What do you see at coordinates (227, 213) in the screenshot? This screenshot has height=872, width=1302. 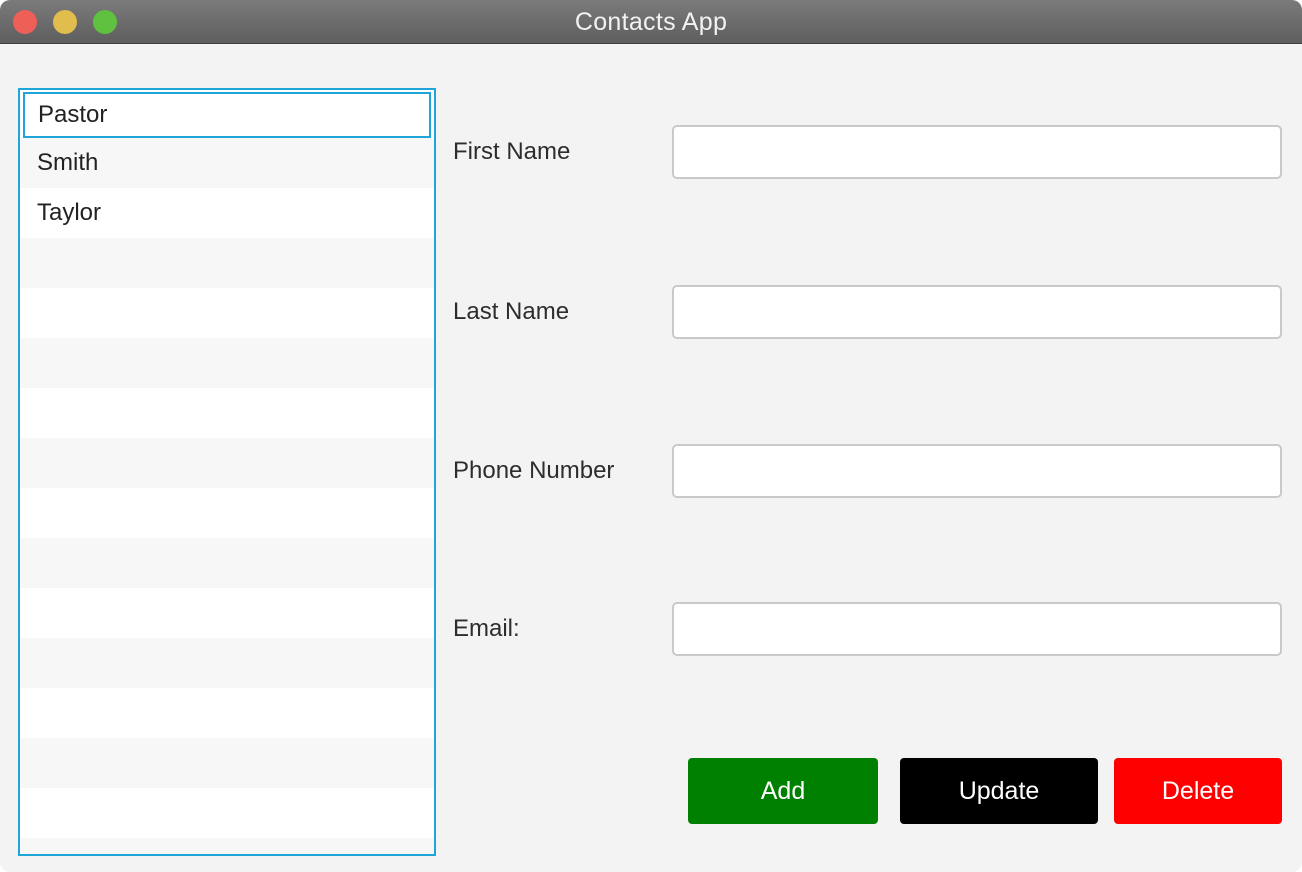 I see `list-item: Taylor` at bounding box center [227, 213].